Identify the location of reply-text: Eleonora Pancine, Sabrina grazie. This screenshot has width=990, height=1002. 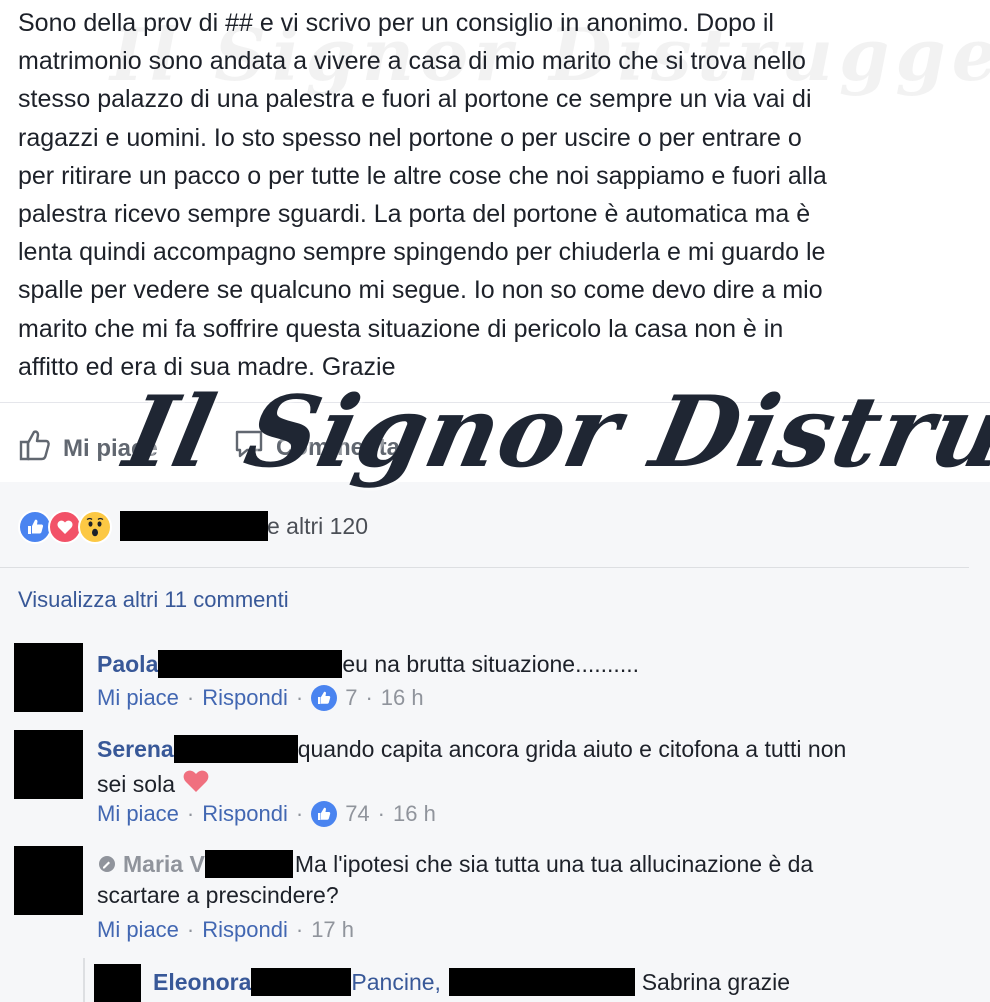
(471, 982).